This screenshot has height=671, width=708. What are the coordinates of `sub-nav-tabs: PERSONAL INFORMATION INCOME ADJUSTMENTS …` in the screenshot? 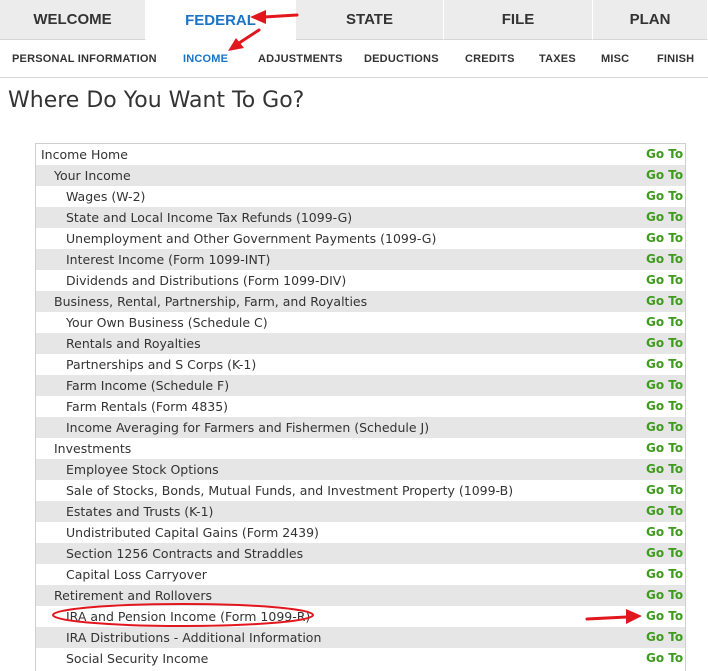 It's located at (354, 59).